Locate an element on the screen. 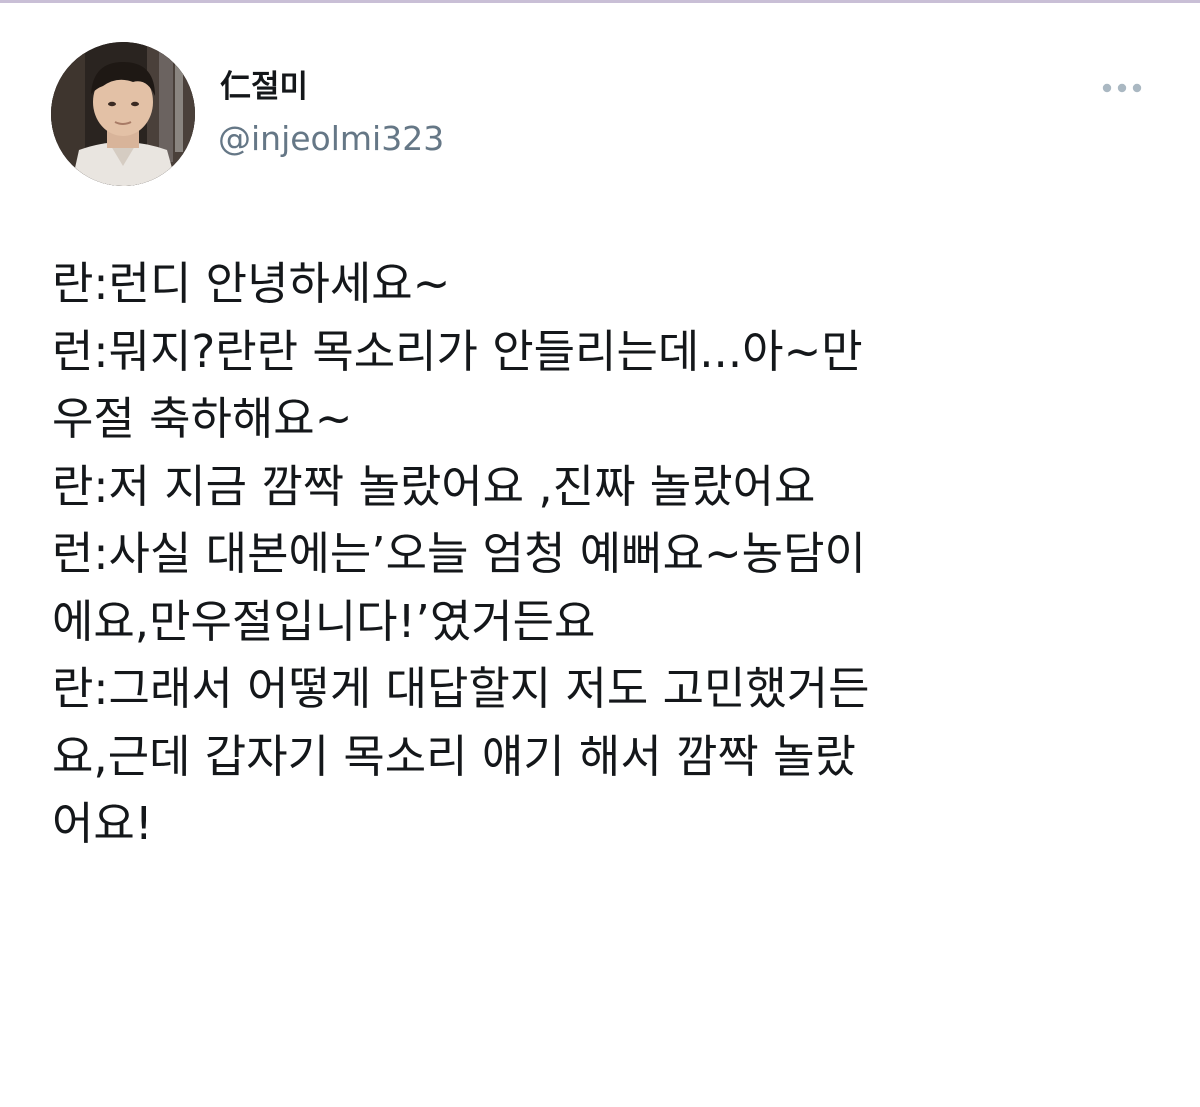 This screenshot has height=1107, width=1200. tweet-text-line: 란:그래서 어떻게 대답할지 저도 고민했거든 is located at coordinates (461, 688).